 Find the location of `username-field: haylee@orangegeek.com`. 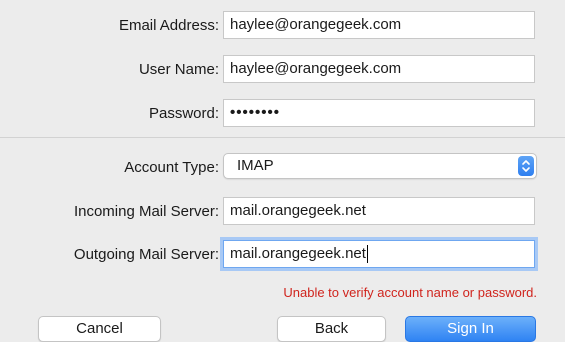

username-field: haylee@orangegeek.com is located at coordinates (379, 69).